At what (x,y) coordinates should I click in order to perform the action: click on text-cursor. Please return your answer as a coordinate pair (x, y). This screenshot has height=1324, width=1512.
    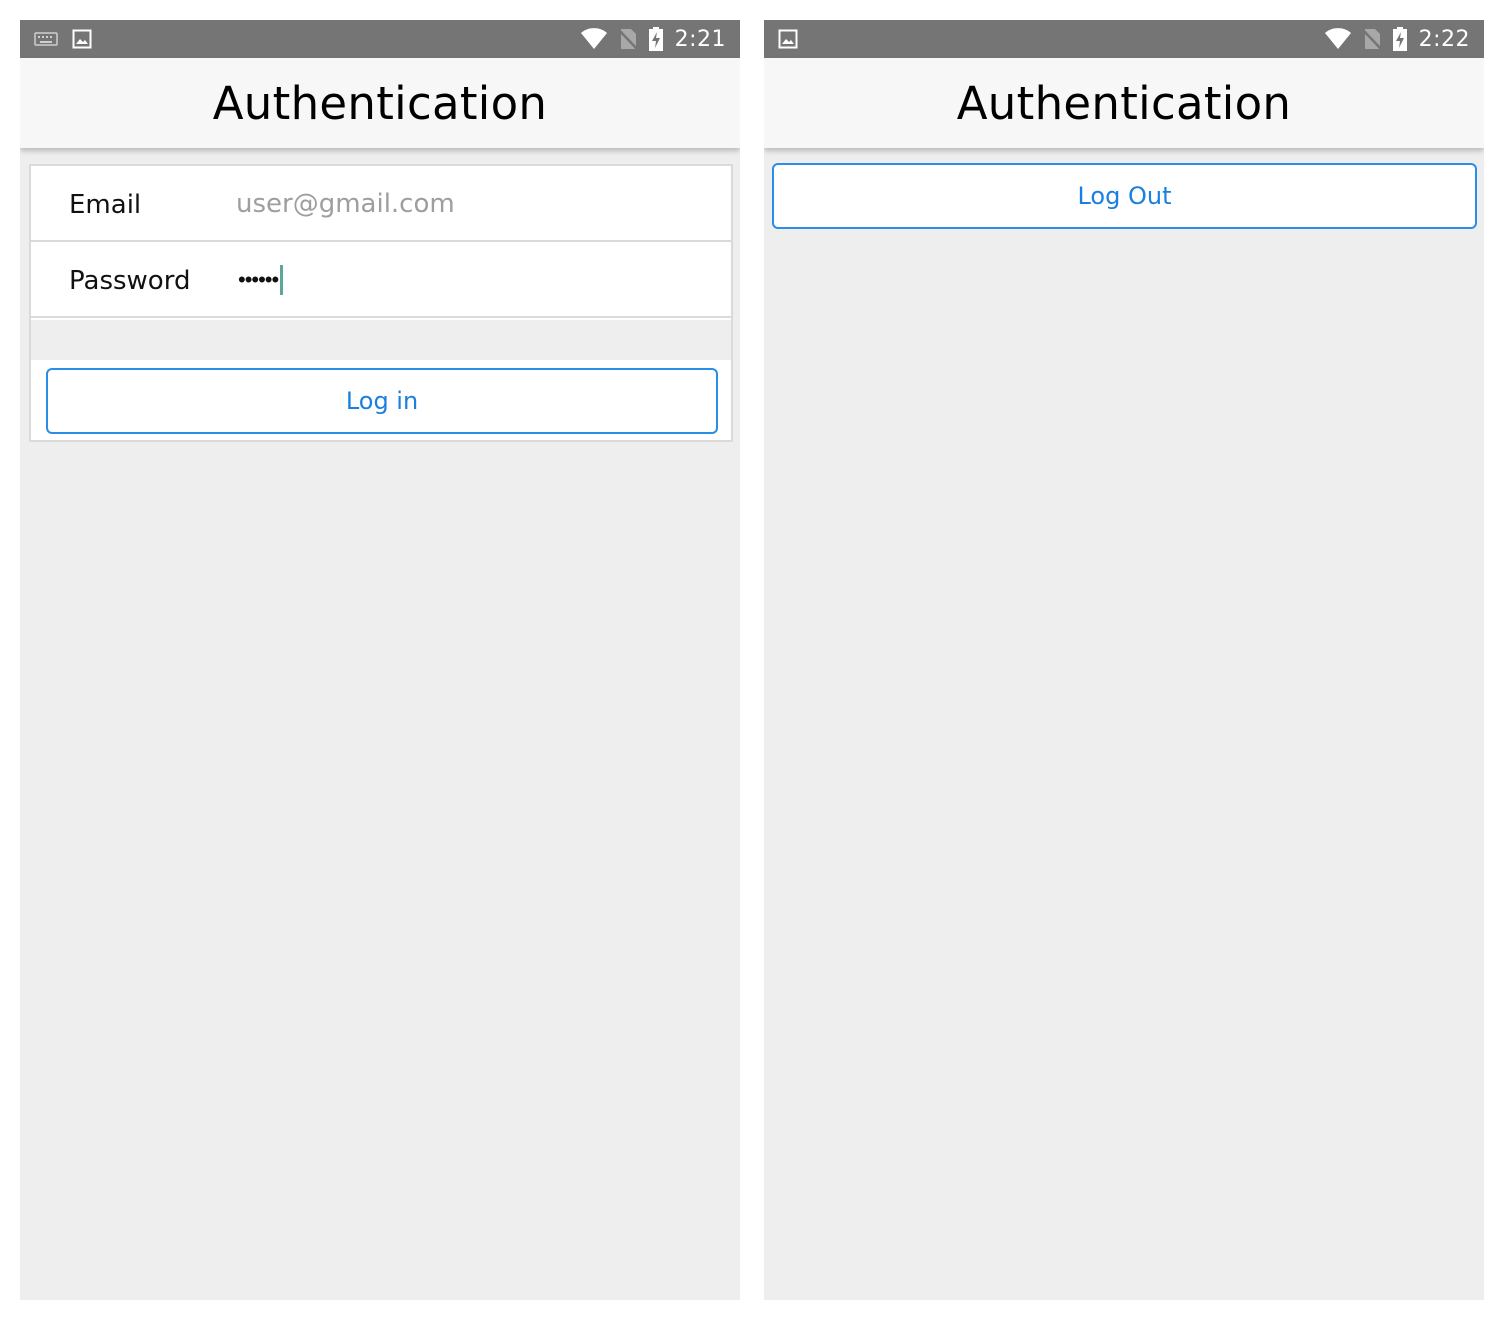
    Looking at the image, I should click on (282, 280).